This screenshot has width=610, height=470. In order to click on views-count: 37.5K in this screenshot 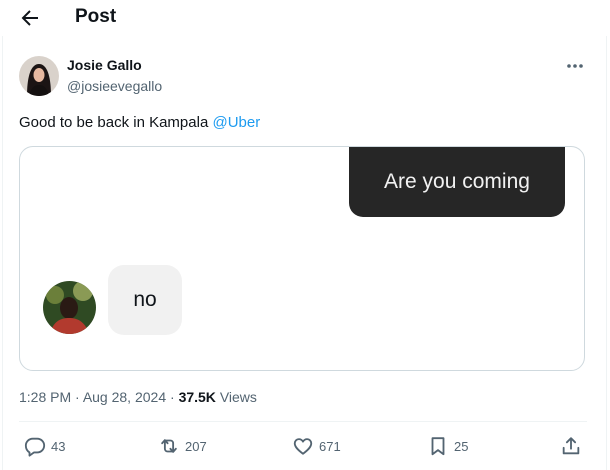, I will do `click(197, 397)`.